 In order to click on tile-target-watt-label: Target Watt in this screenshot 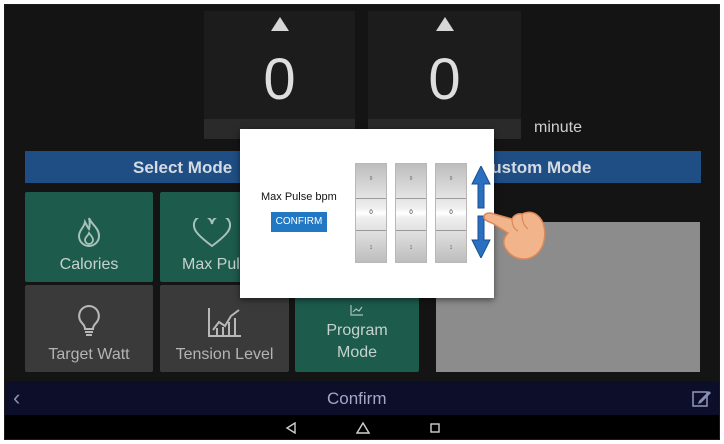, I will do `click(89, 354)`.